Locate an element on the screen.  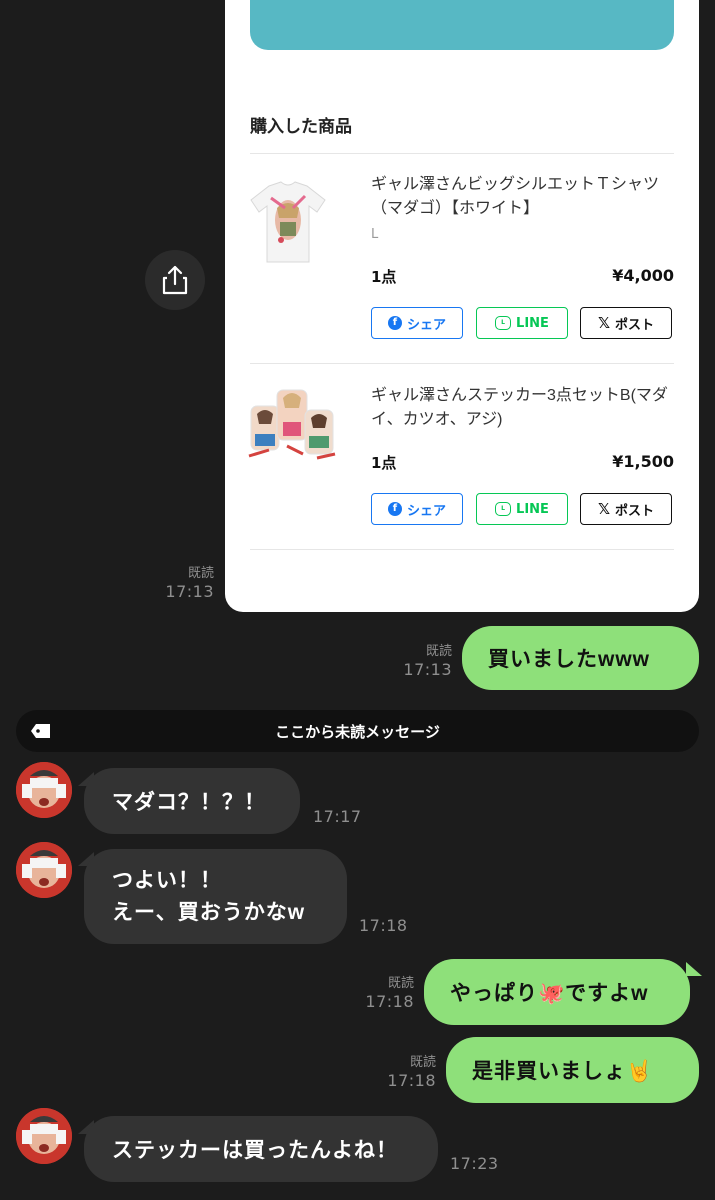
message-text: マダコ？！？！ is located at coordinates (189, 802).